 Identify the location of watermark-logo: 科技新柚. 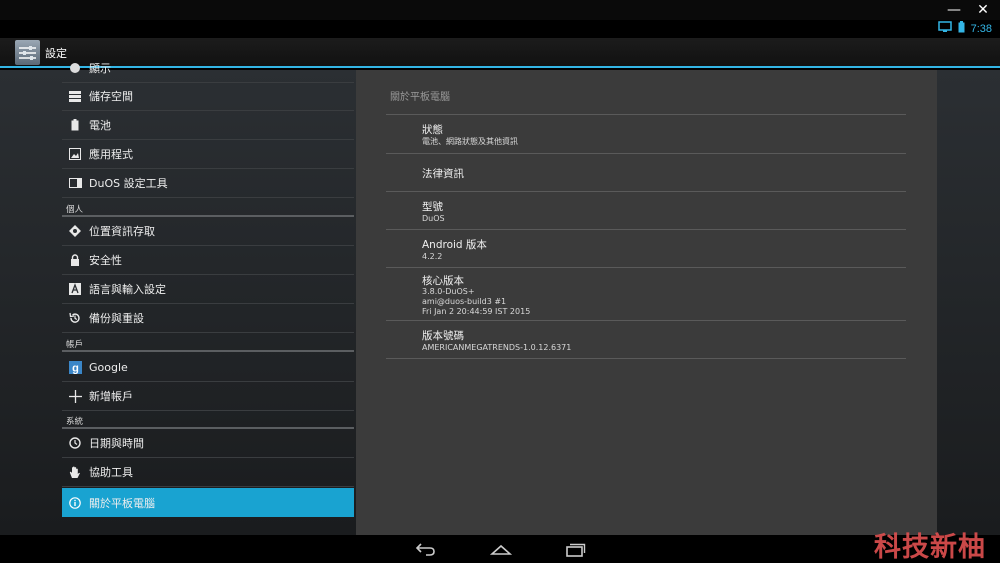
(930, 547).